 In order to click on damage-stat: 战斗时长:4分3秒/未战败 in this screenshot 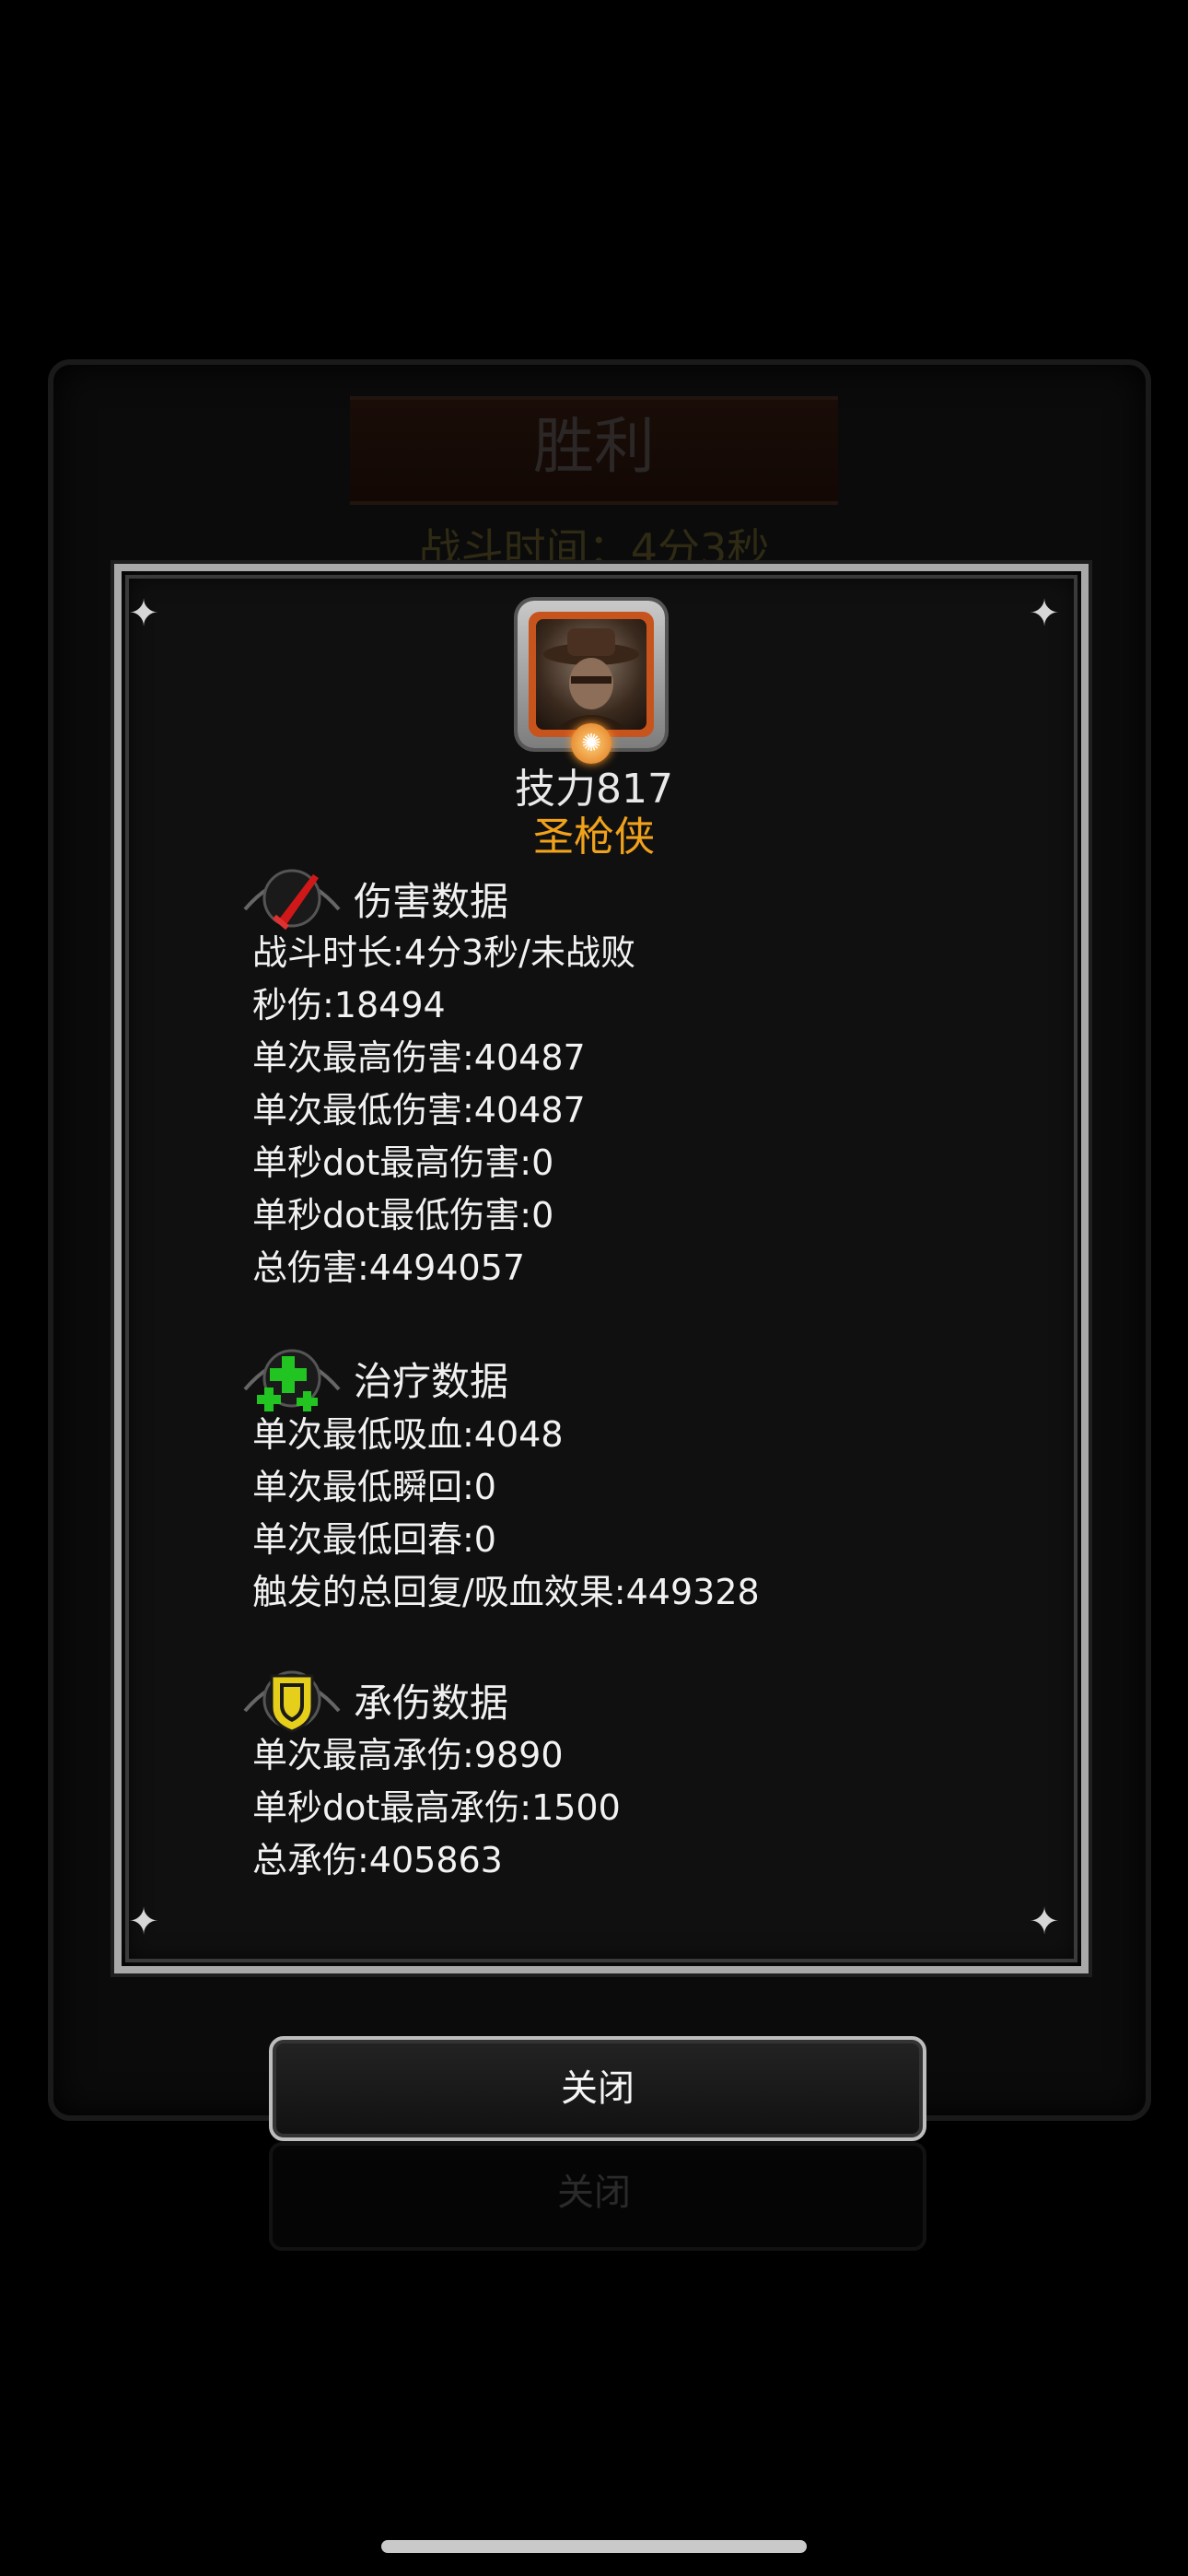, I will do `click(444, 953)`.